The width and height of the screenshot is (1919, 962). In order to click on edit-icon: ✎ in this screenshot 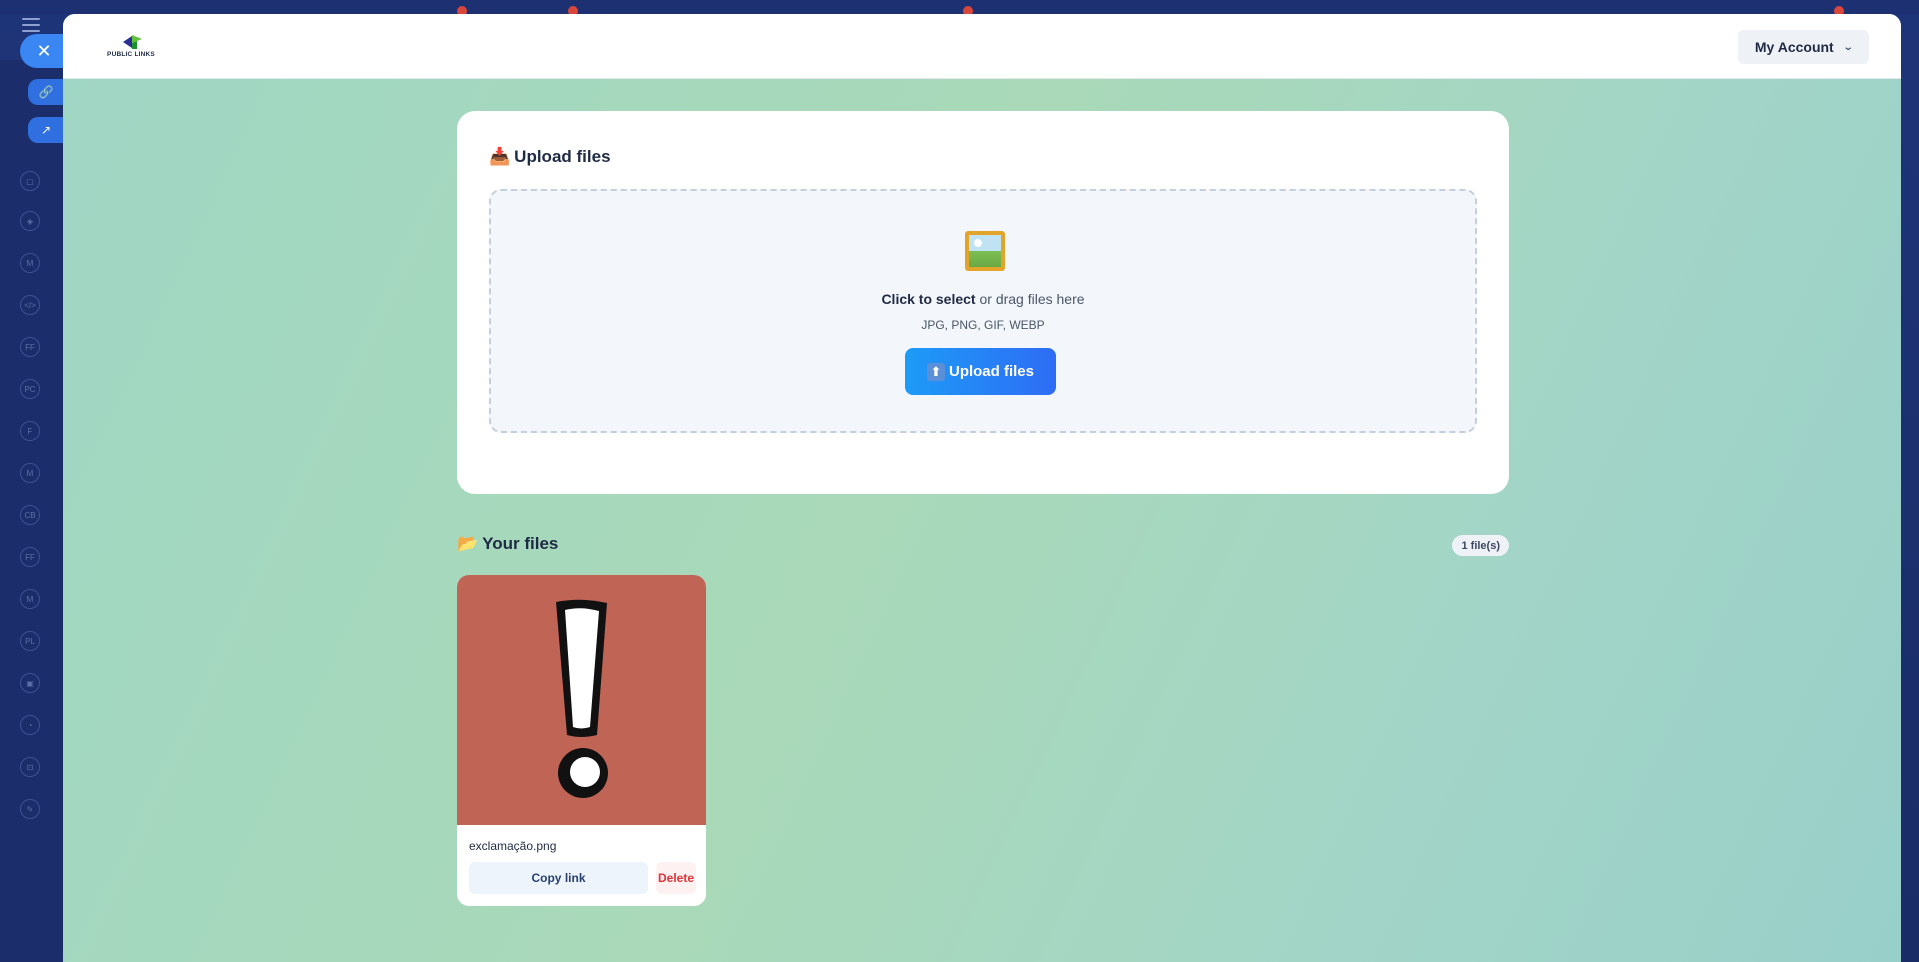, I will do `click(30, 809)`.